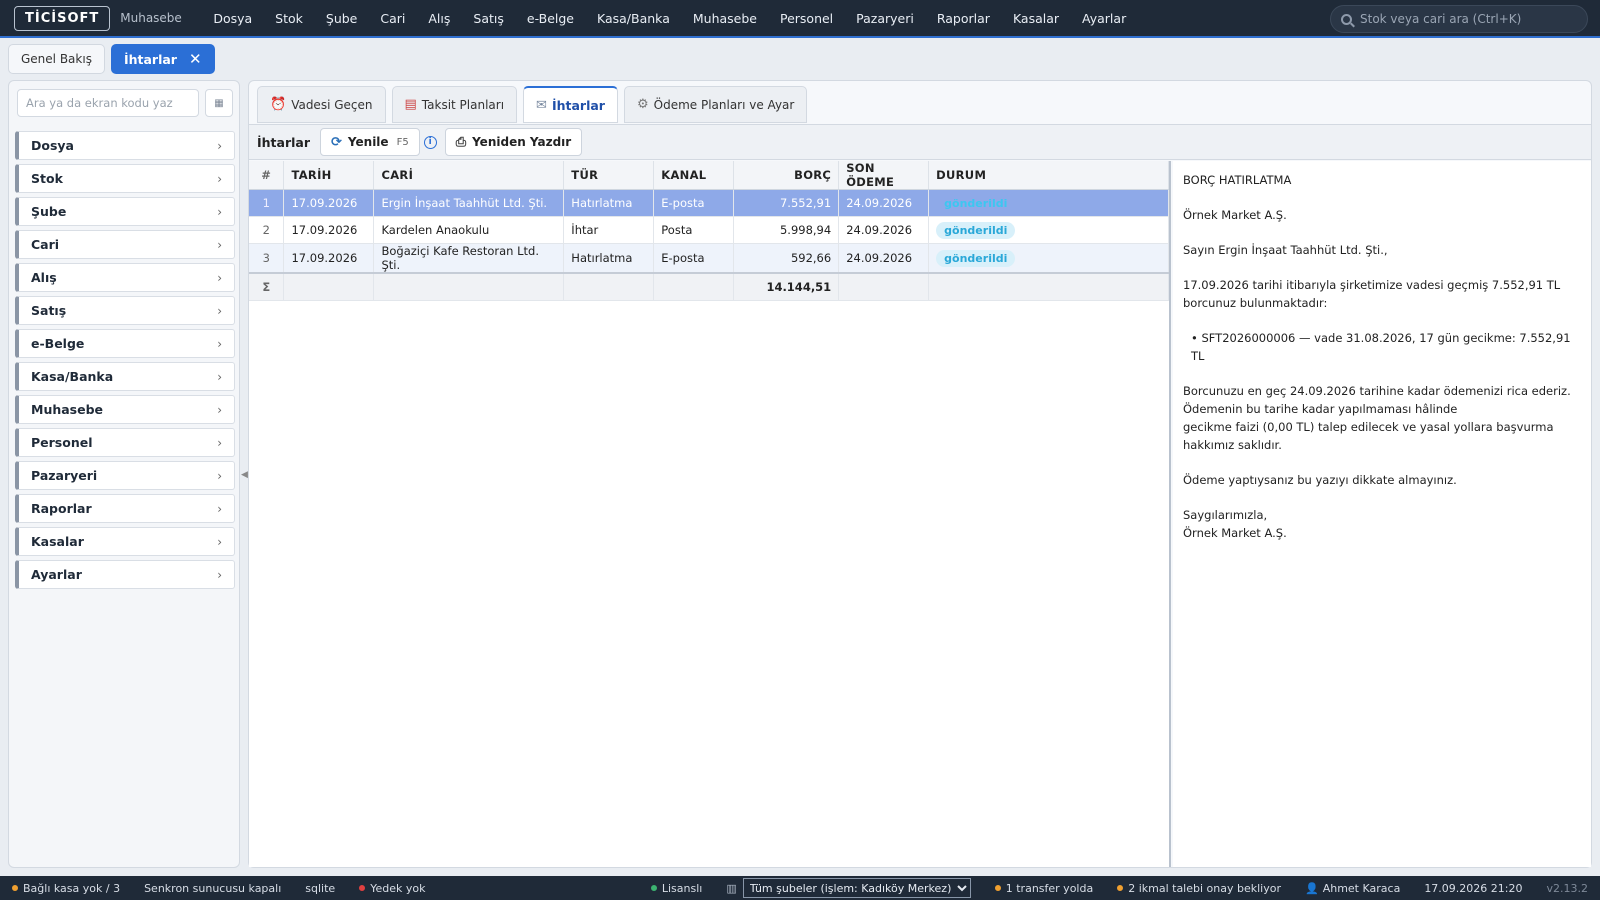  Describe the element at coordinates (410, 104) in the screenshot. I see `calendar-icon: ▤` at that location.